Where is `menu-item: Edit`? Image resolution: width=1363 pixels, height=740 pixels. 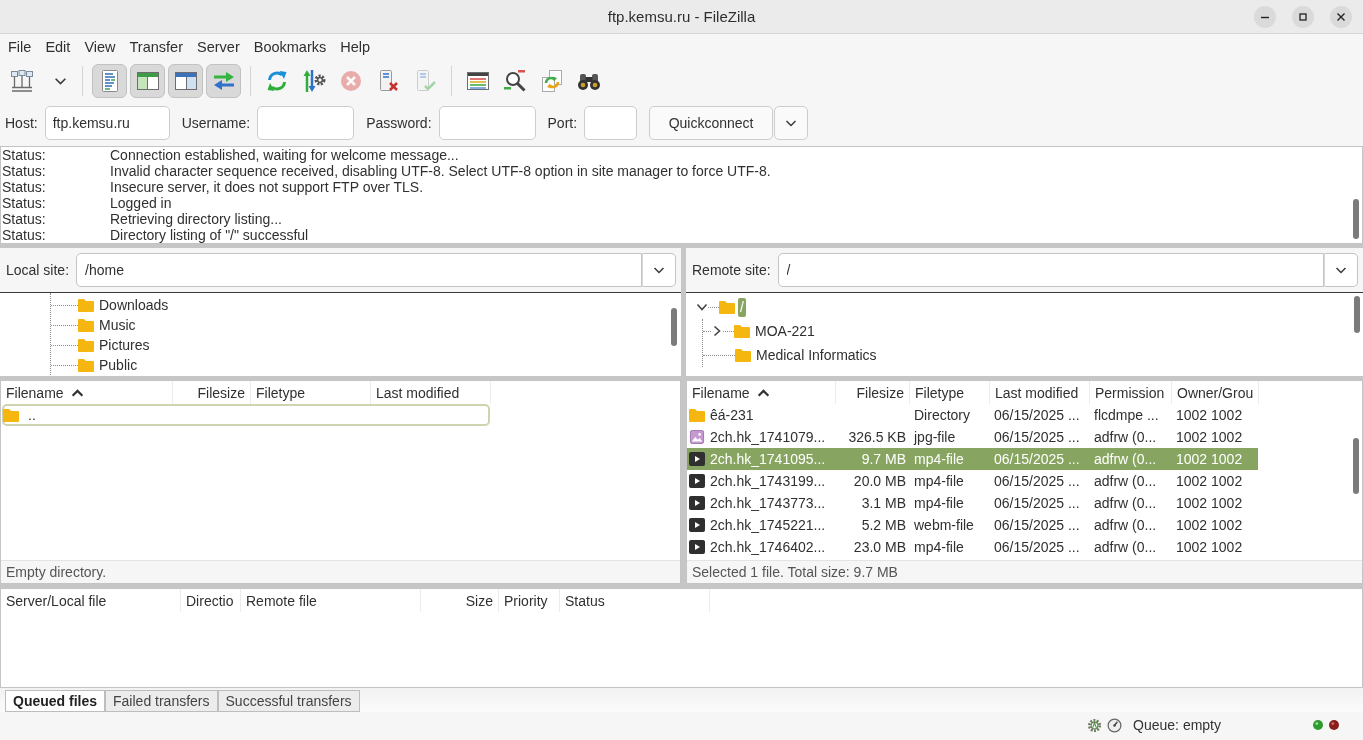
menu-item: Edit is located at coordinates (58, 47).